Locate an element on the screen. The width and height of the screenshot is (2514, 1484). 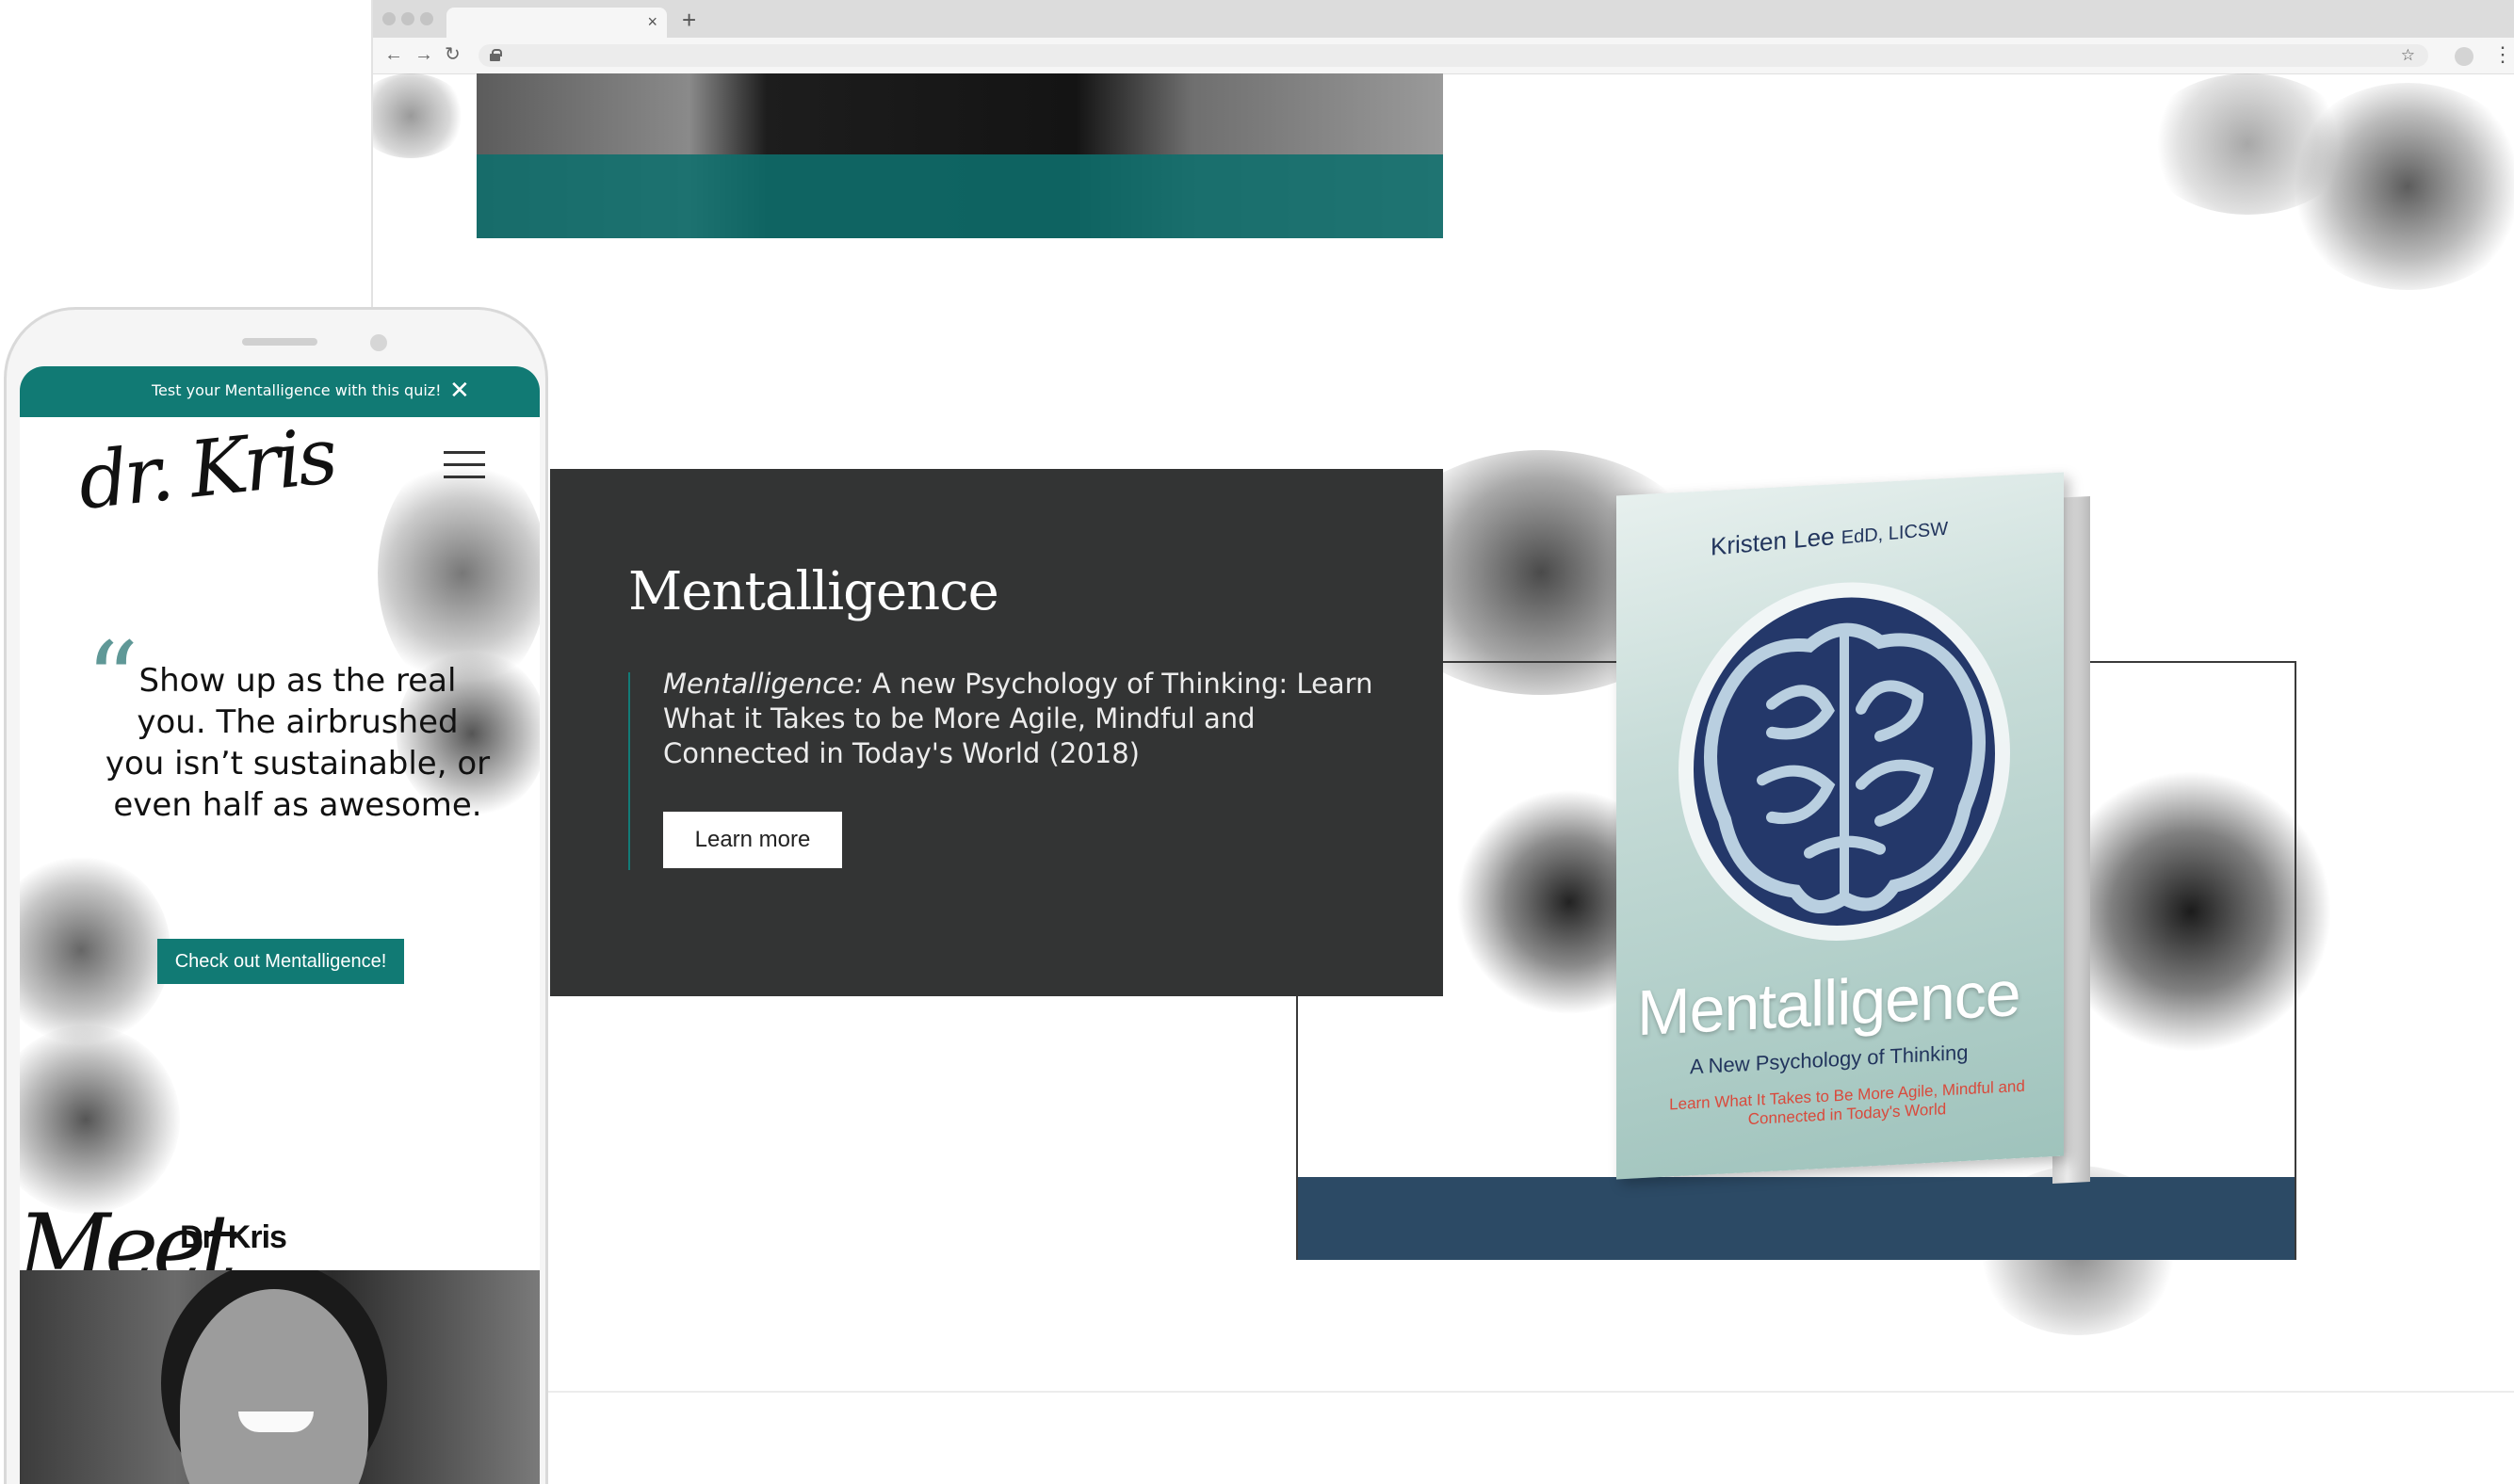
book-author-credentials: EdD, LICSW is located at coordinates (1895, 533).